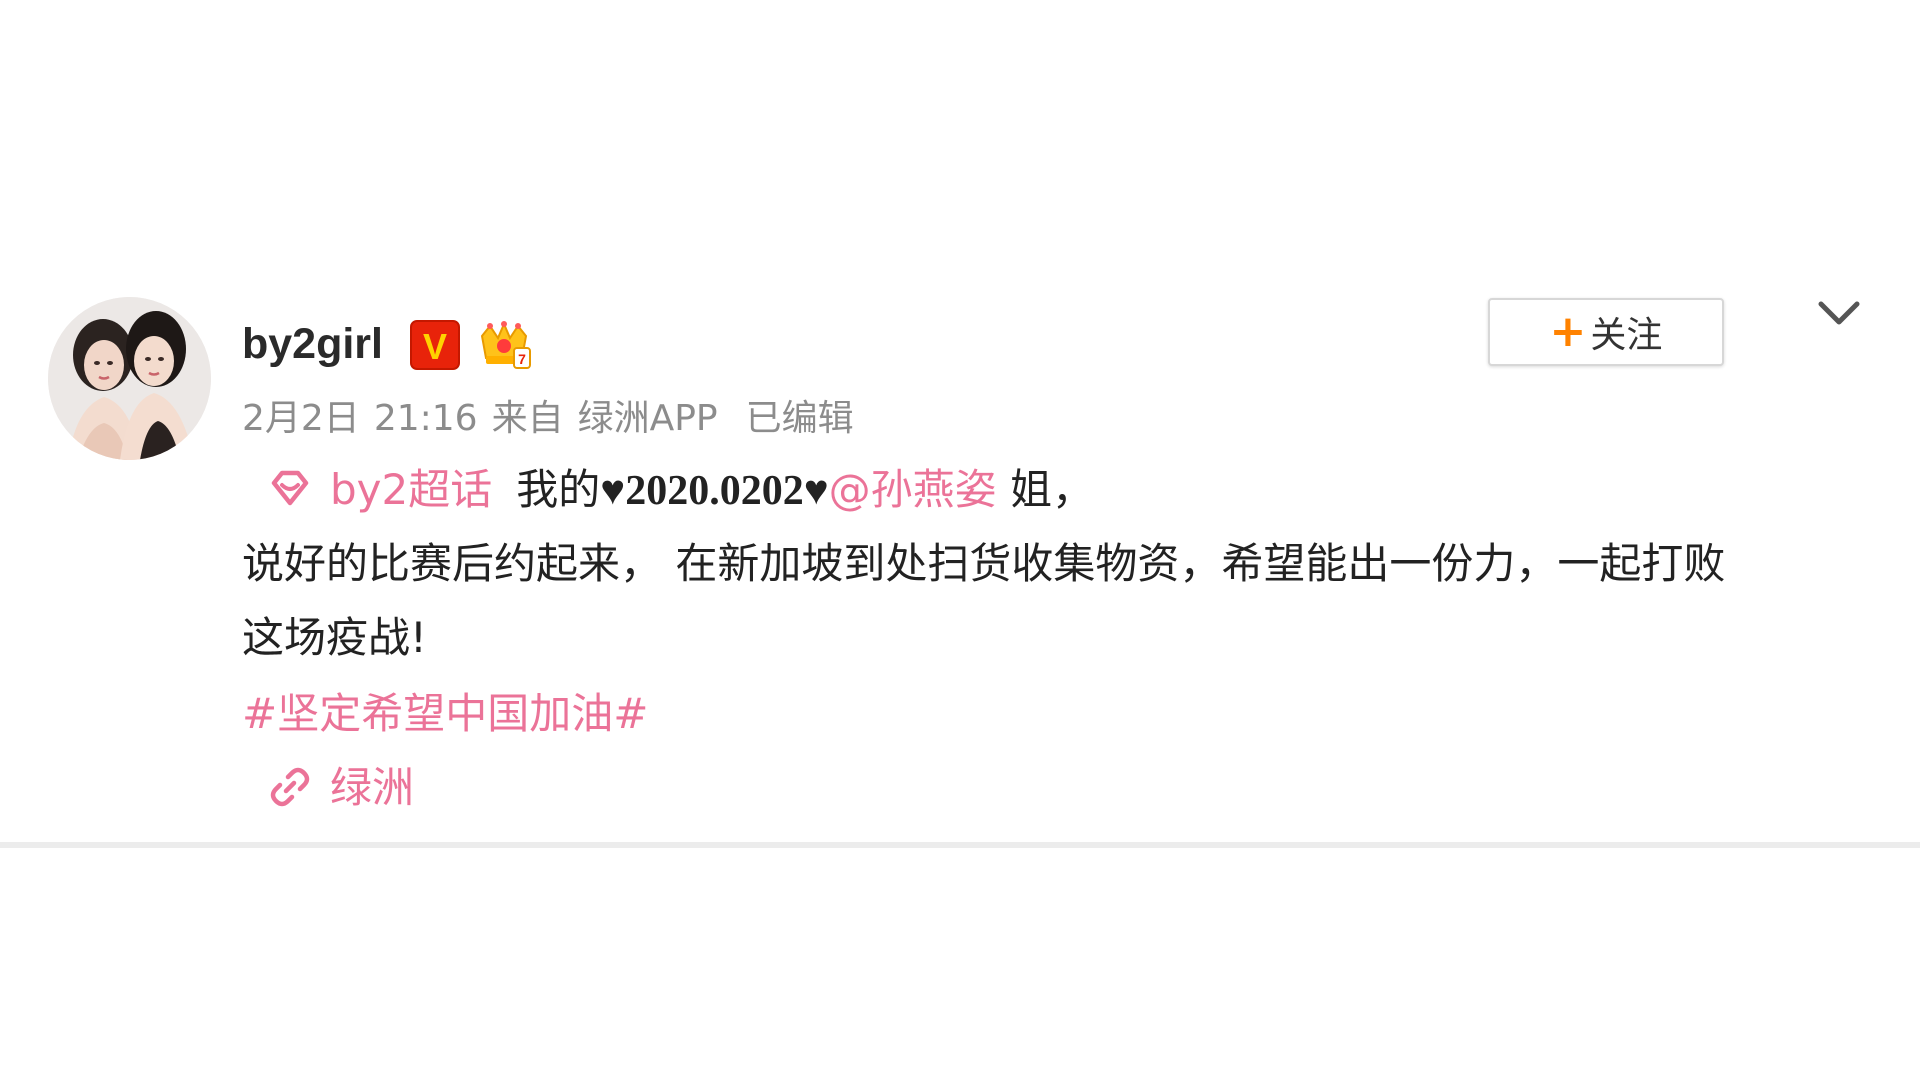 This screenshot has width=1920, height=1080. What do you see at coordinates (301, 418) in the screenshot?
I see `post-date: 2月2日` at bounding box center [301, 418].